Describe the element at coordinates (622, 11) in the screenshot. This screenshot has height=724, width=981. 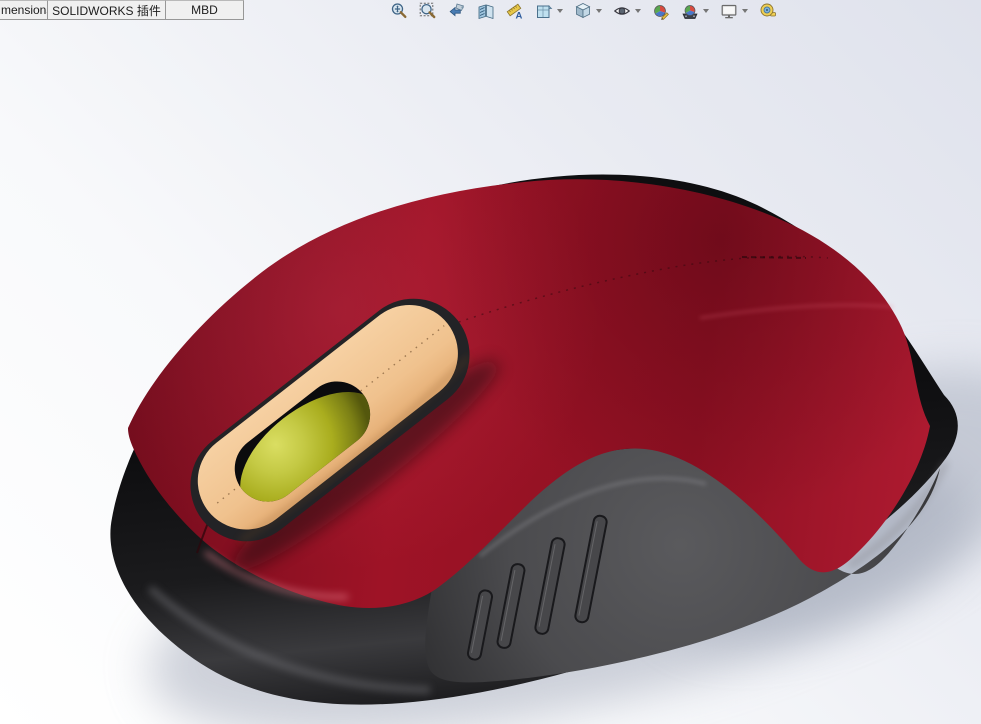
I see `eye-icon` at that location.